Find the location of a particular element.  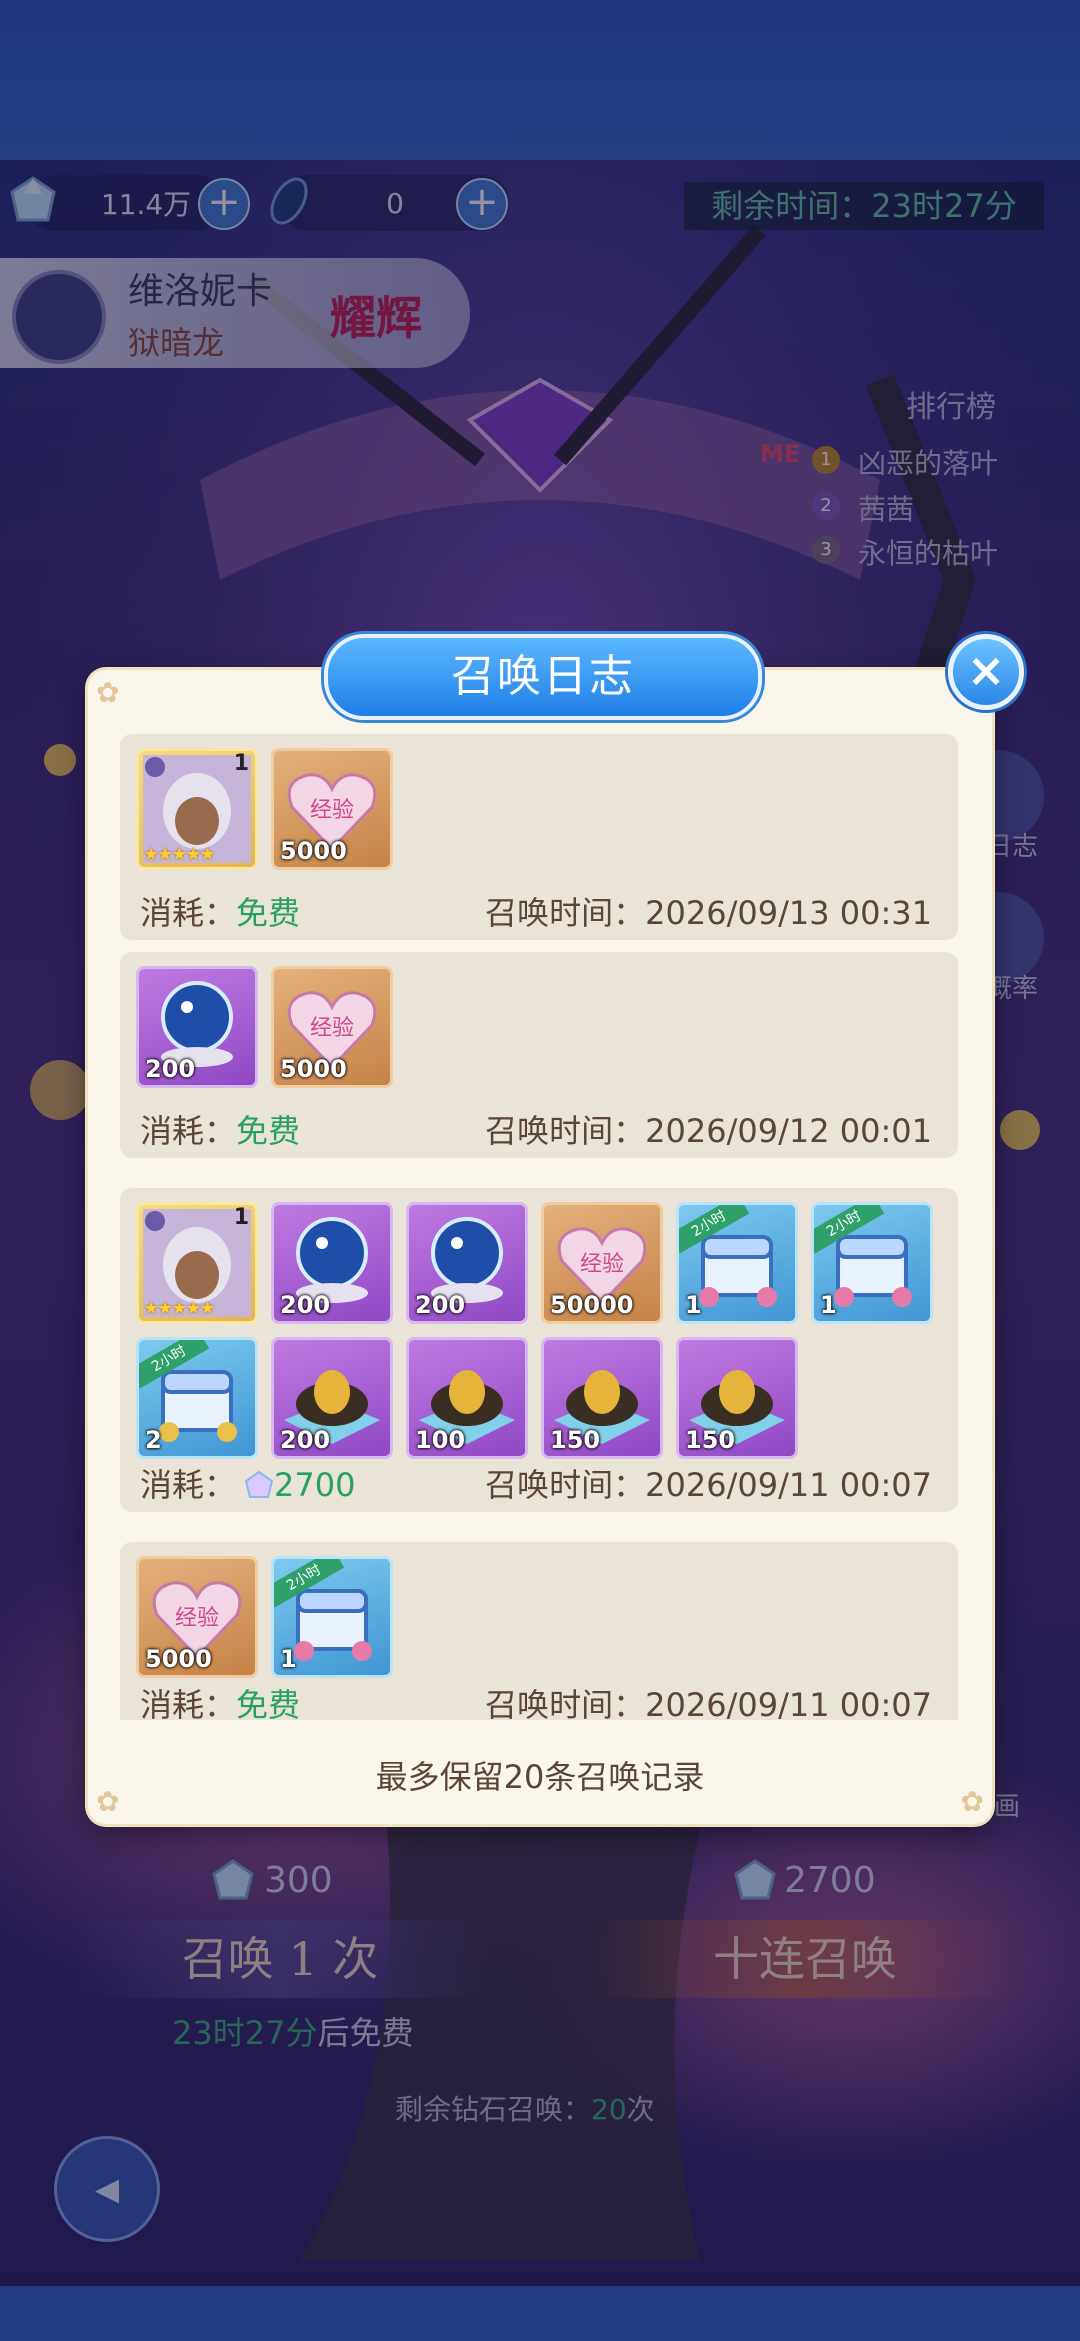

time-value: 2026/09/13 00:31 is located at coordinates (788, 913).